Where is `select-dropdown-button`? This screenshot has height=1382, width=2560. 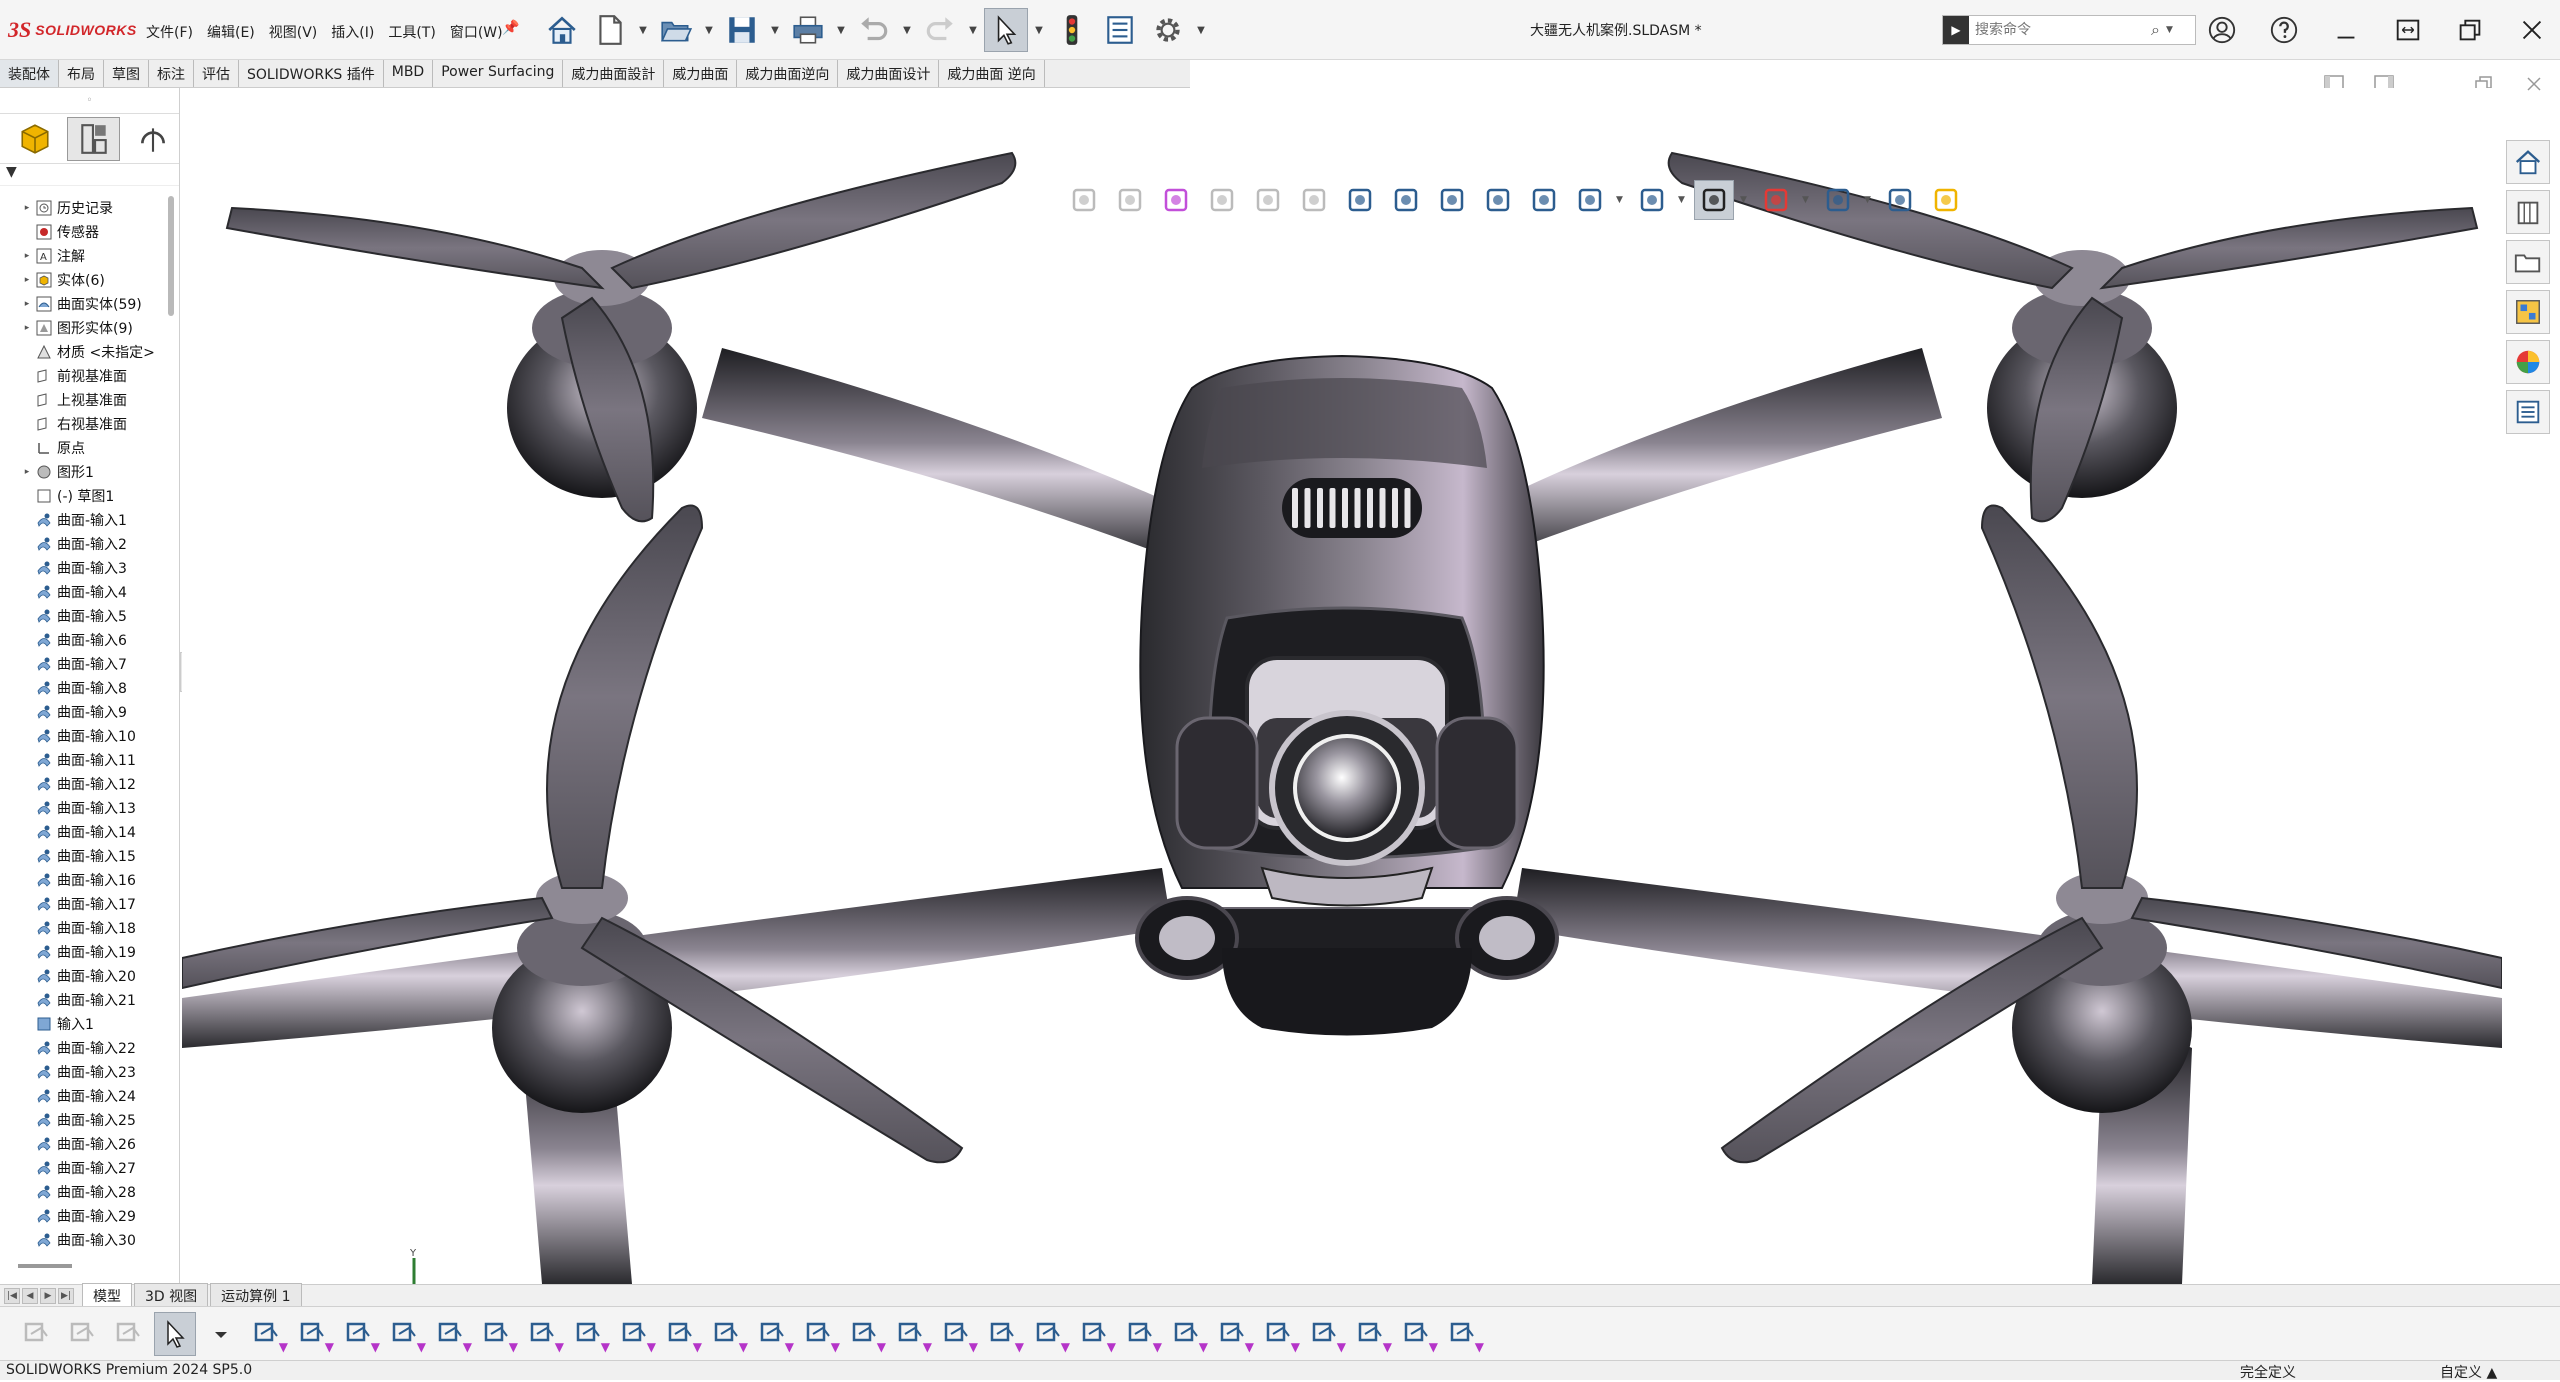
select-dropdown-button is located at coordinates (221, 1334).